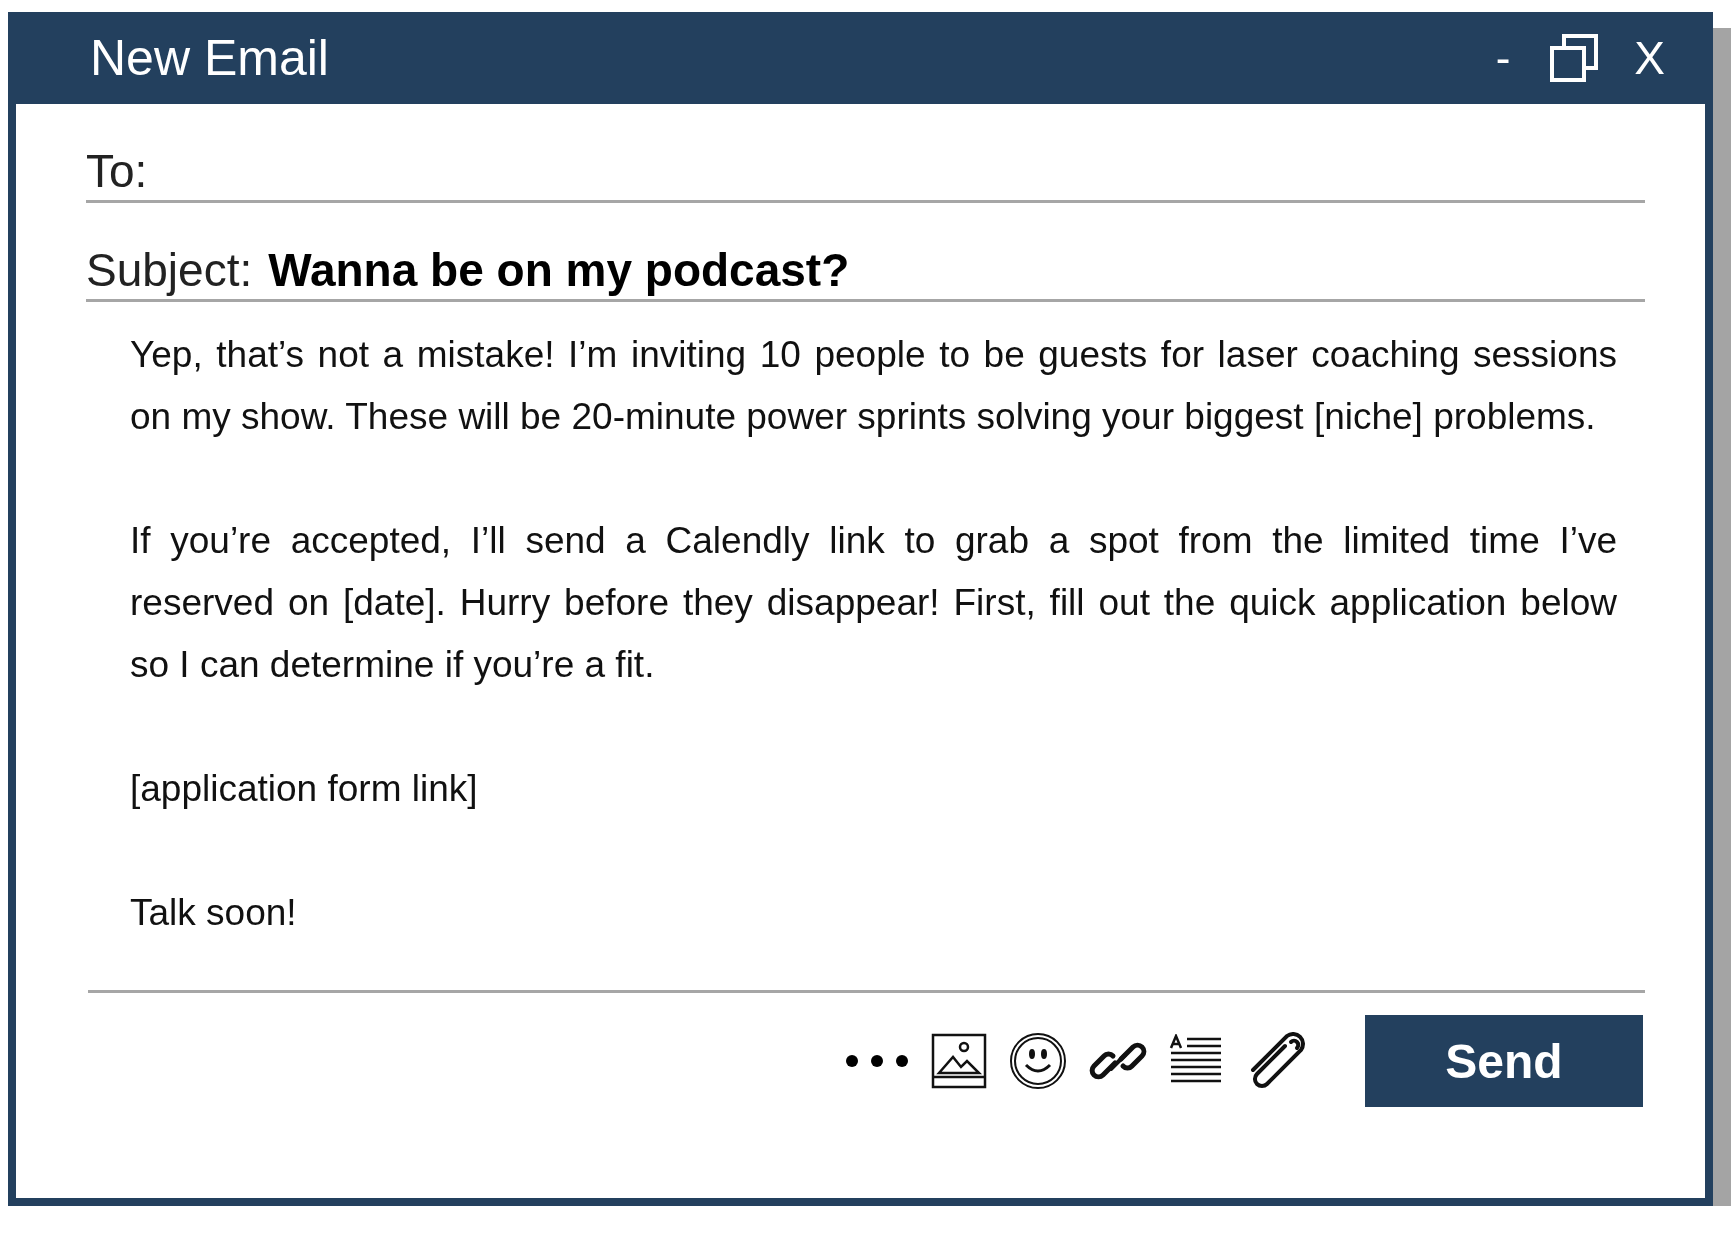  Describe the element at coordinates (117, 171) in the screenshot. I see `field-label: To:` at that location.